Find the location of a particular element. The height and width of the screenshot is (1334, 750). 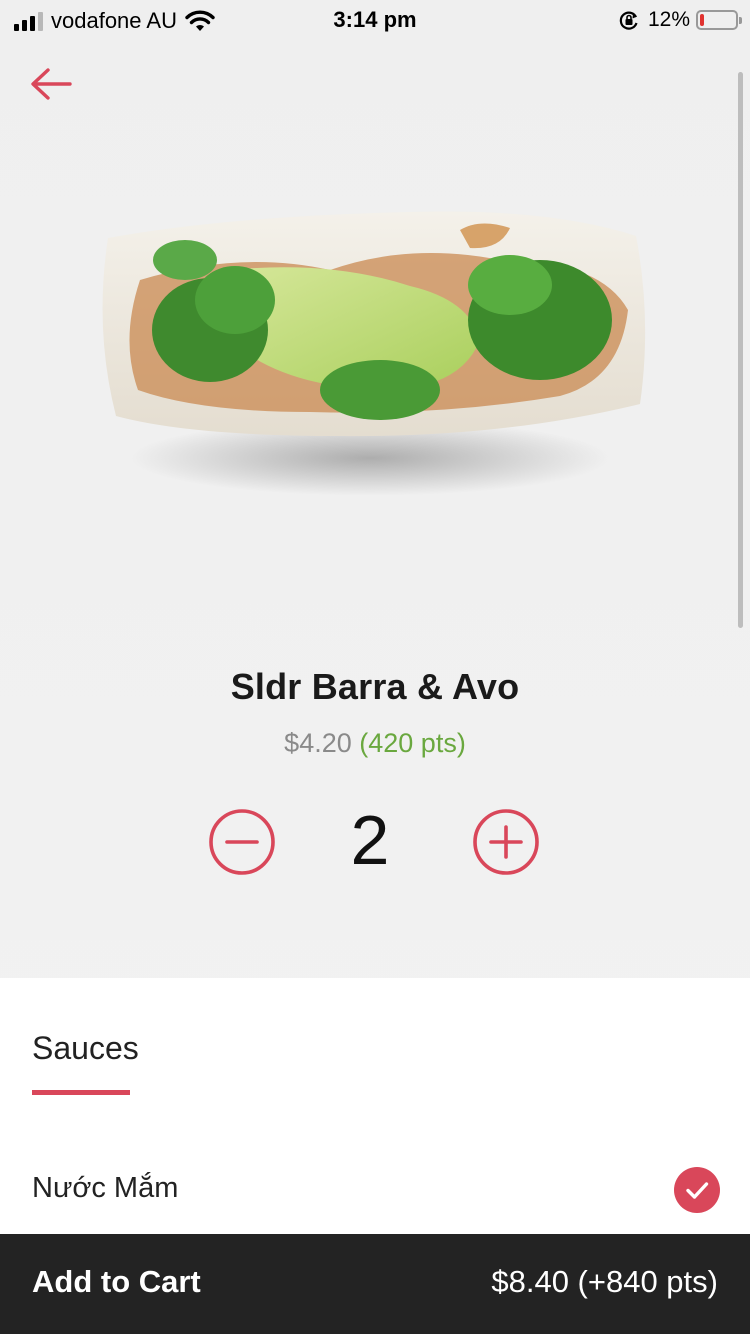

quantity-value: 2 is located at coordinates (370, 840).